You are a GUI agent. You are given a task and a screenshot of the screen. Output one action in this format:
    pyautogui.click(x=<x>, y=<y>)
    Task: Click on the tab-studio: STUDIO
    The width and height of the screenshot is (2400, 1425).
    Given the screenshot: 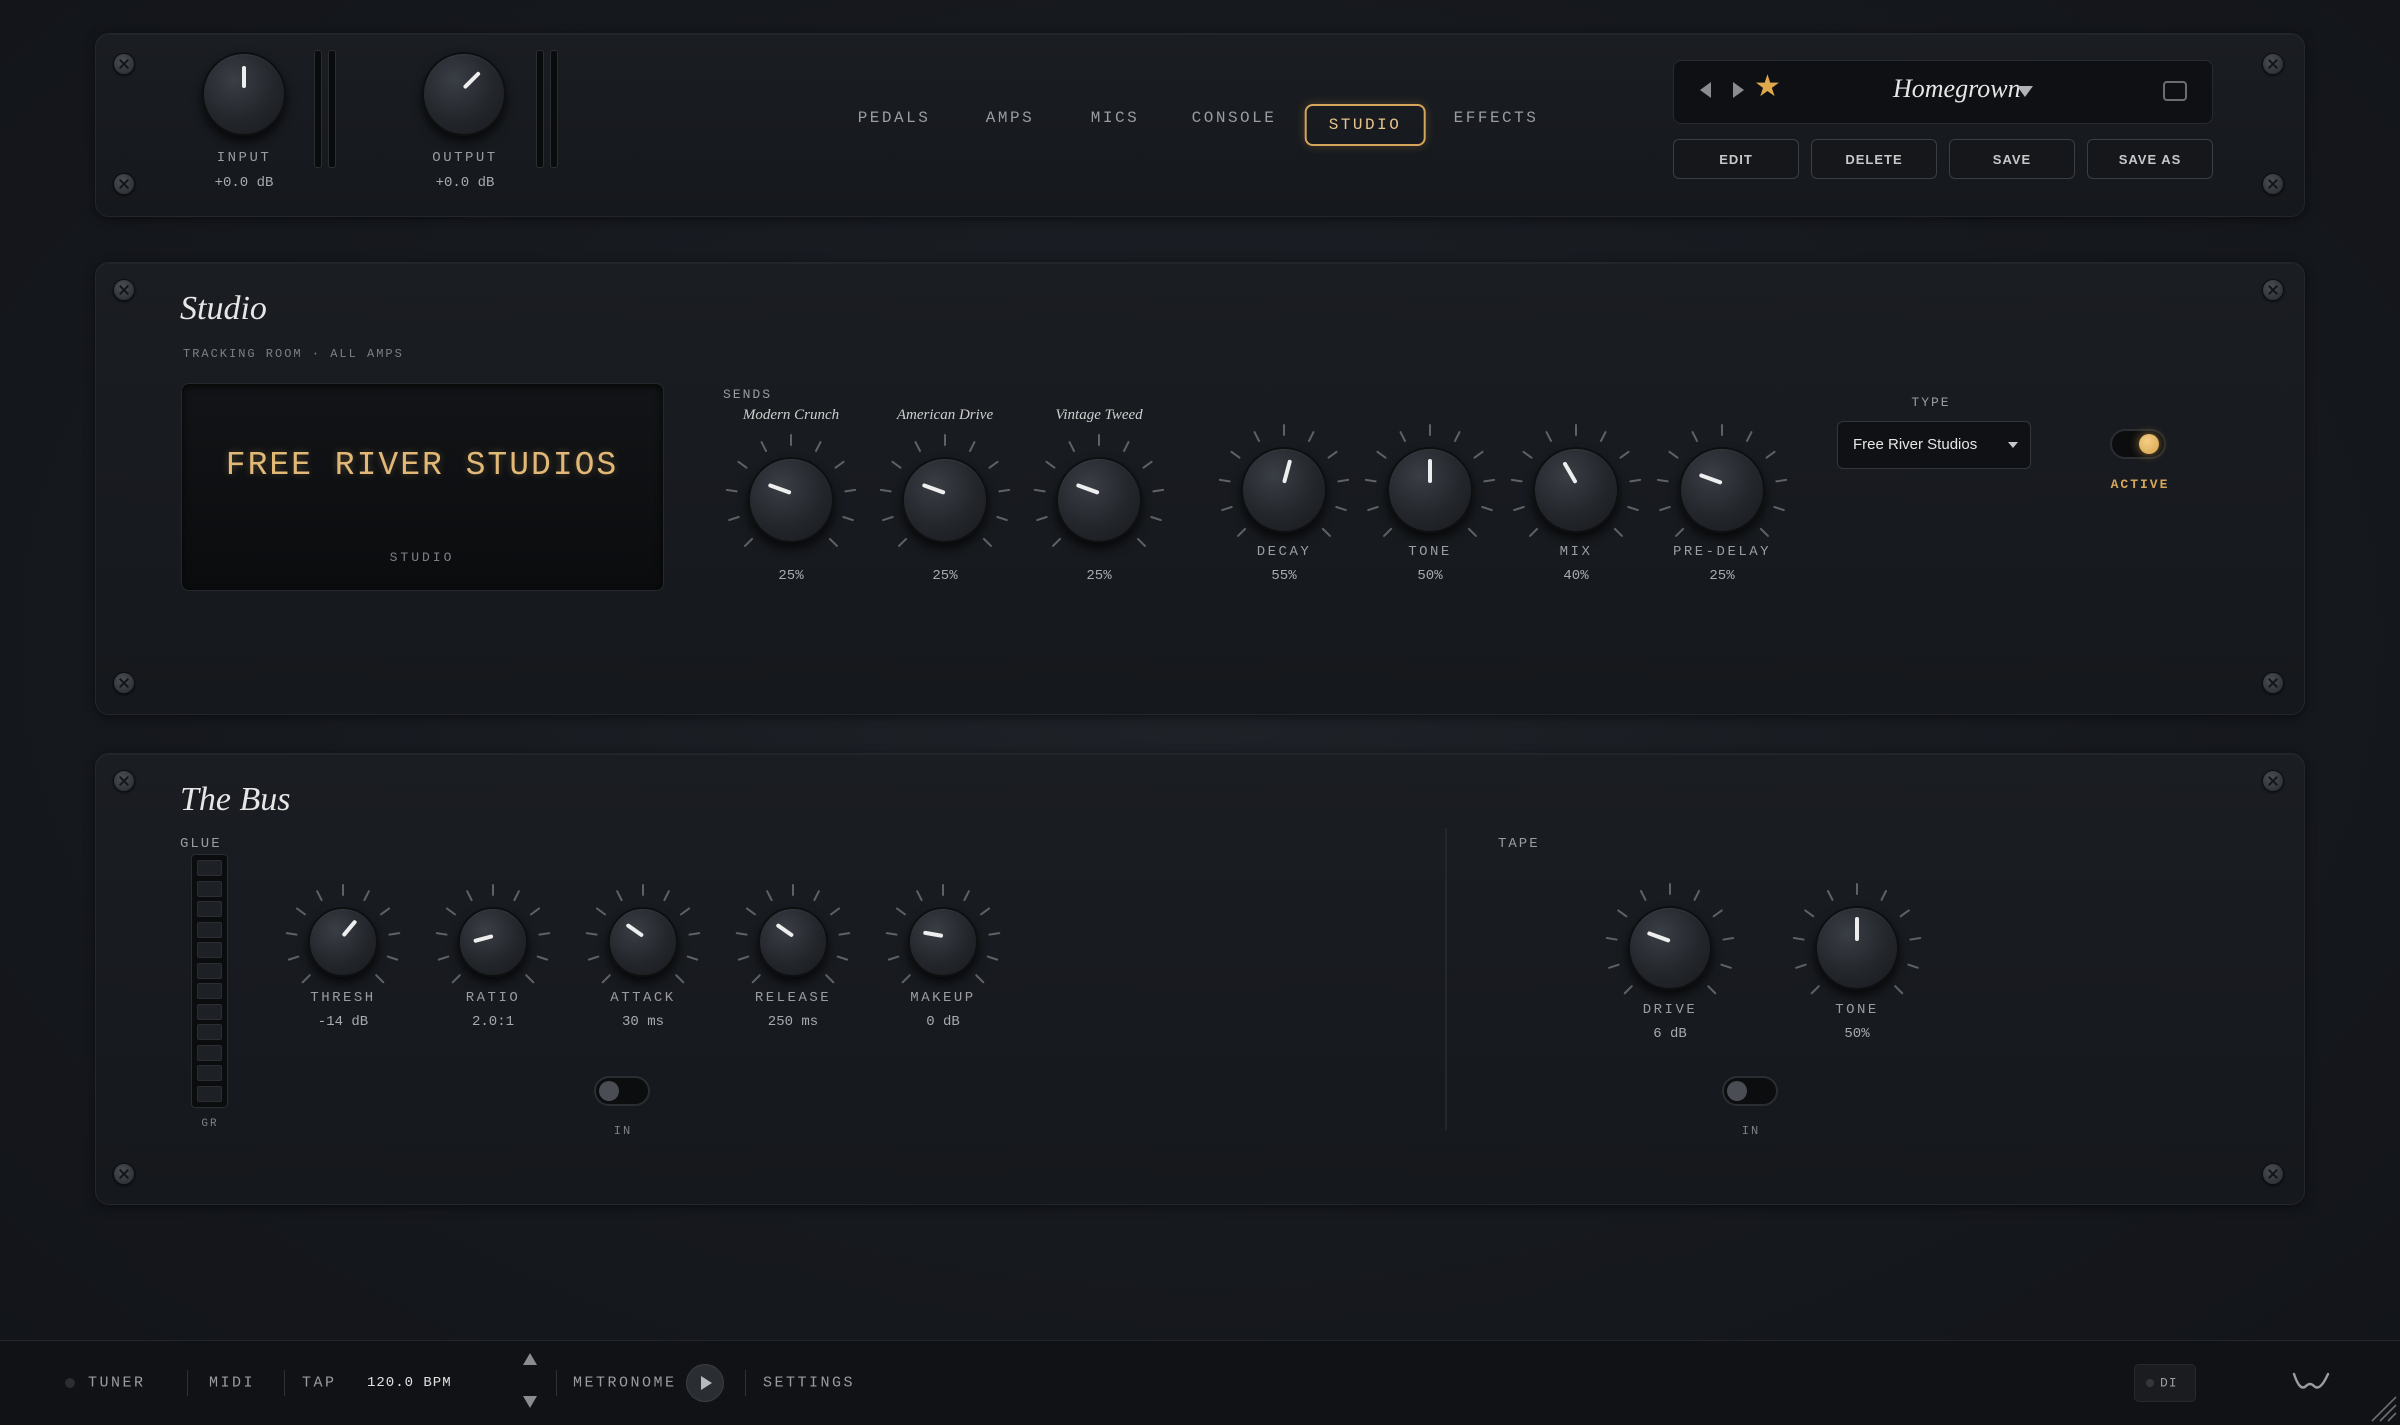 What is the action you would take?
    pyautogui.click(x=1365, y=125)
    